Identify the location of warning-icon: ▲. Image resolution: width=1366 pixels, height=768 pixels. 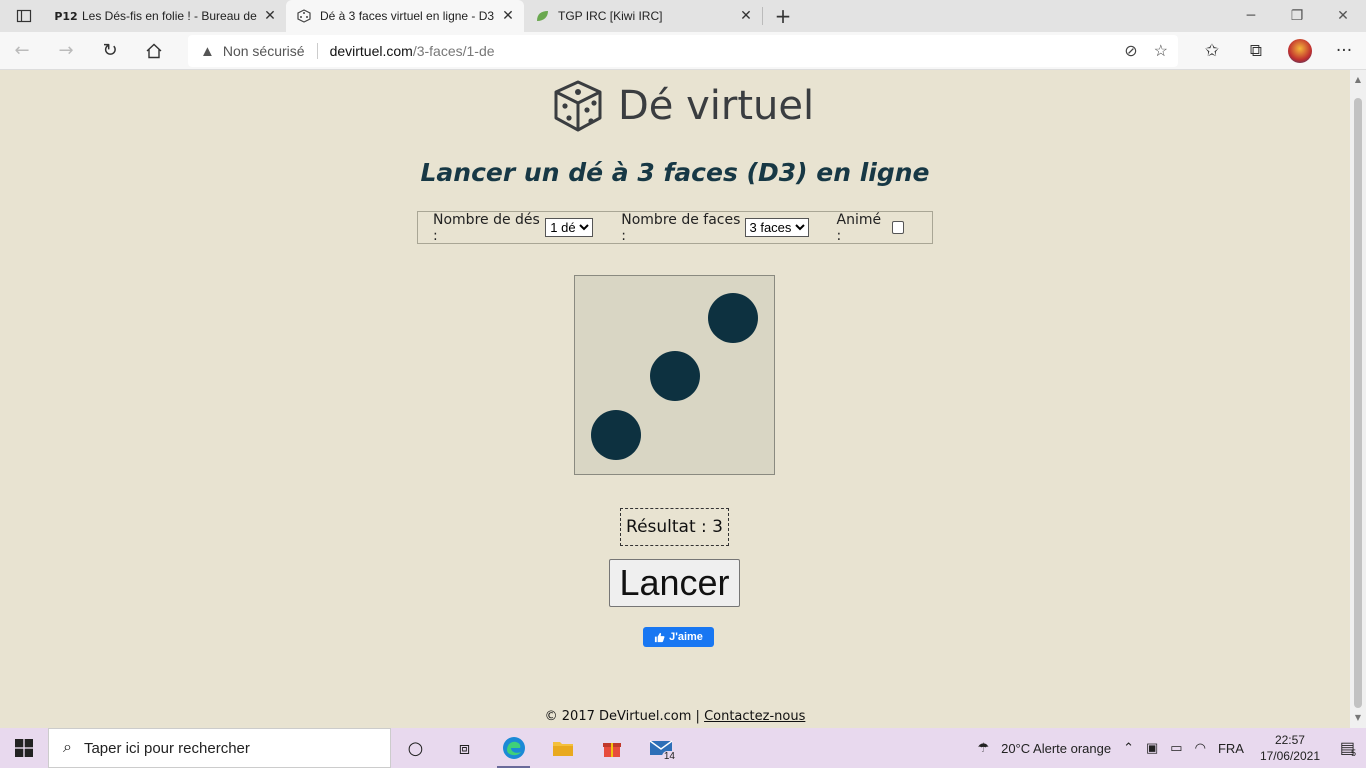
(207, 51).